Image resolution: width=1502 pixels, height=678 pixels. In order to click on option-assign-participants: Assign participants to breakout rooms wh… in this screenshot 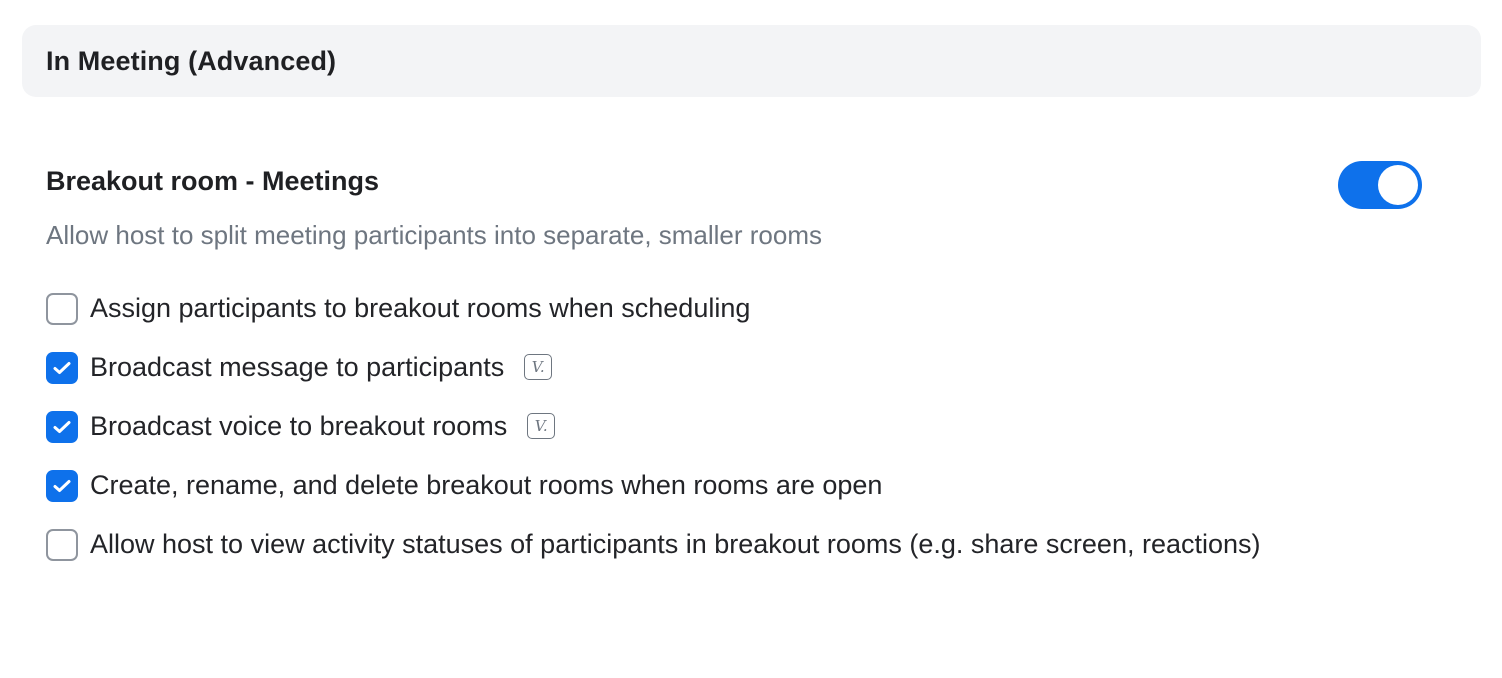, I will do `click(398, 309)`.